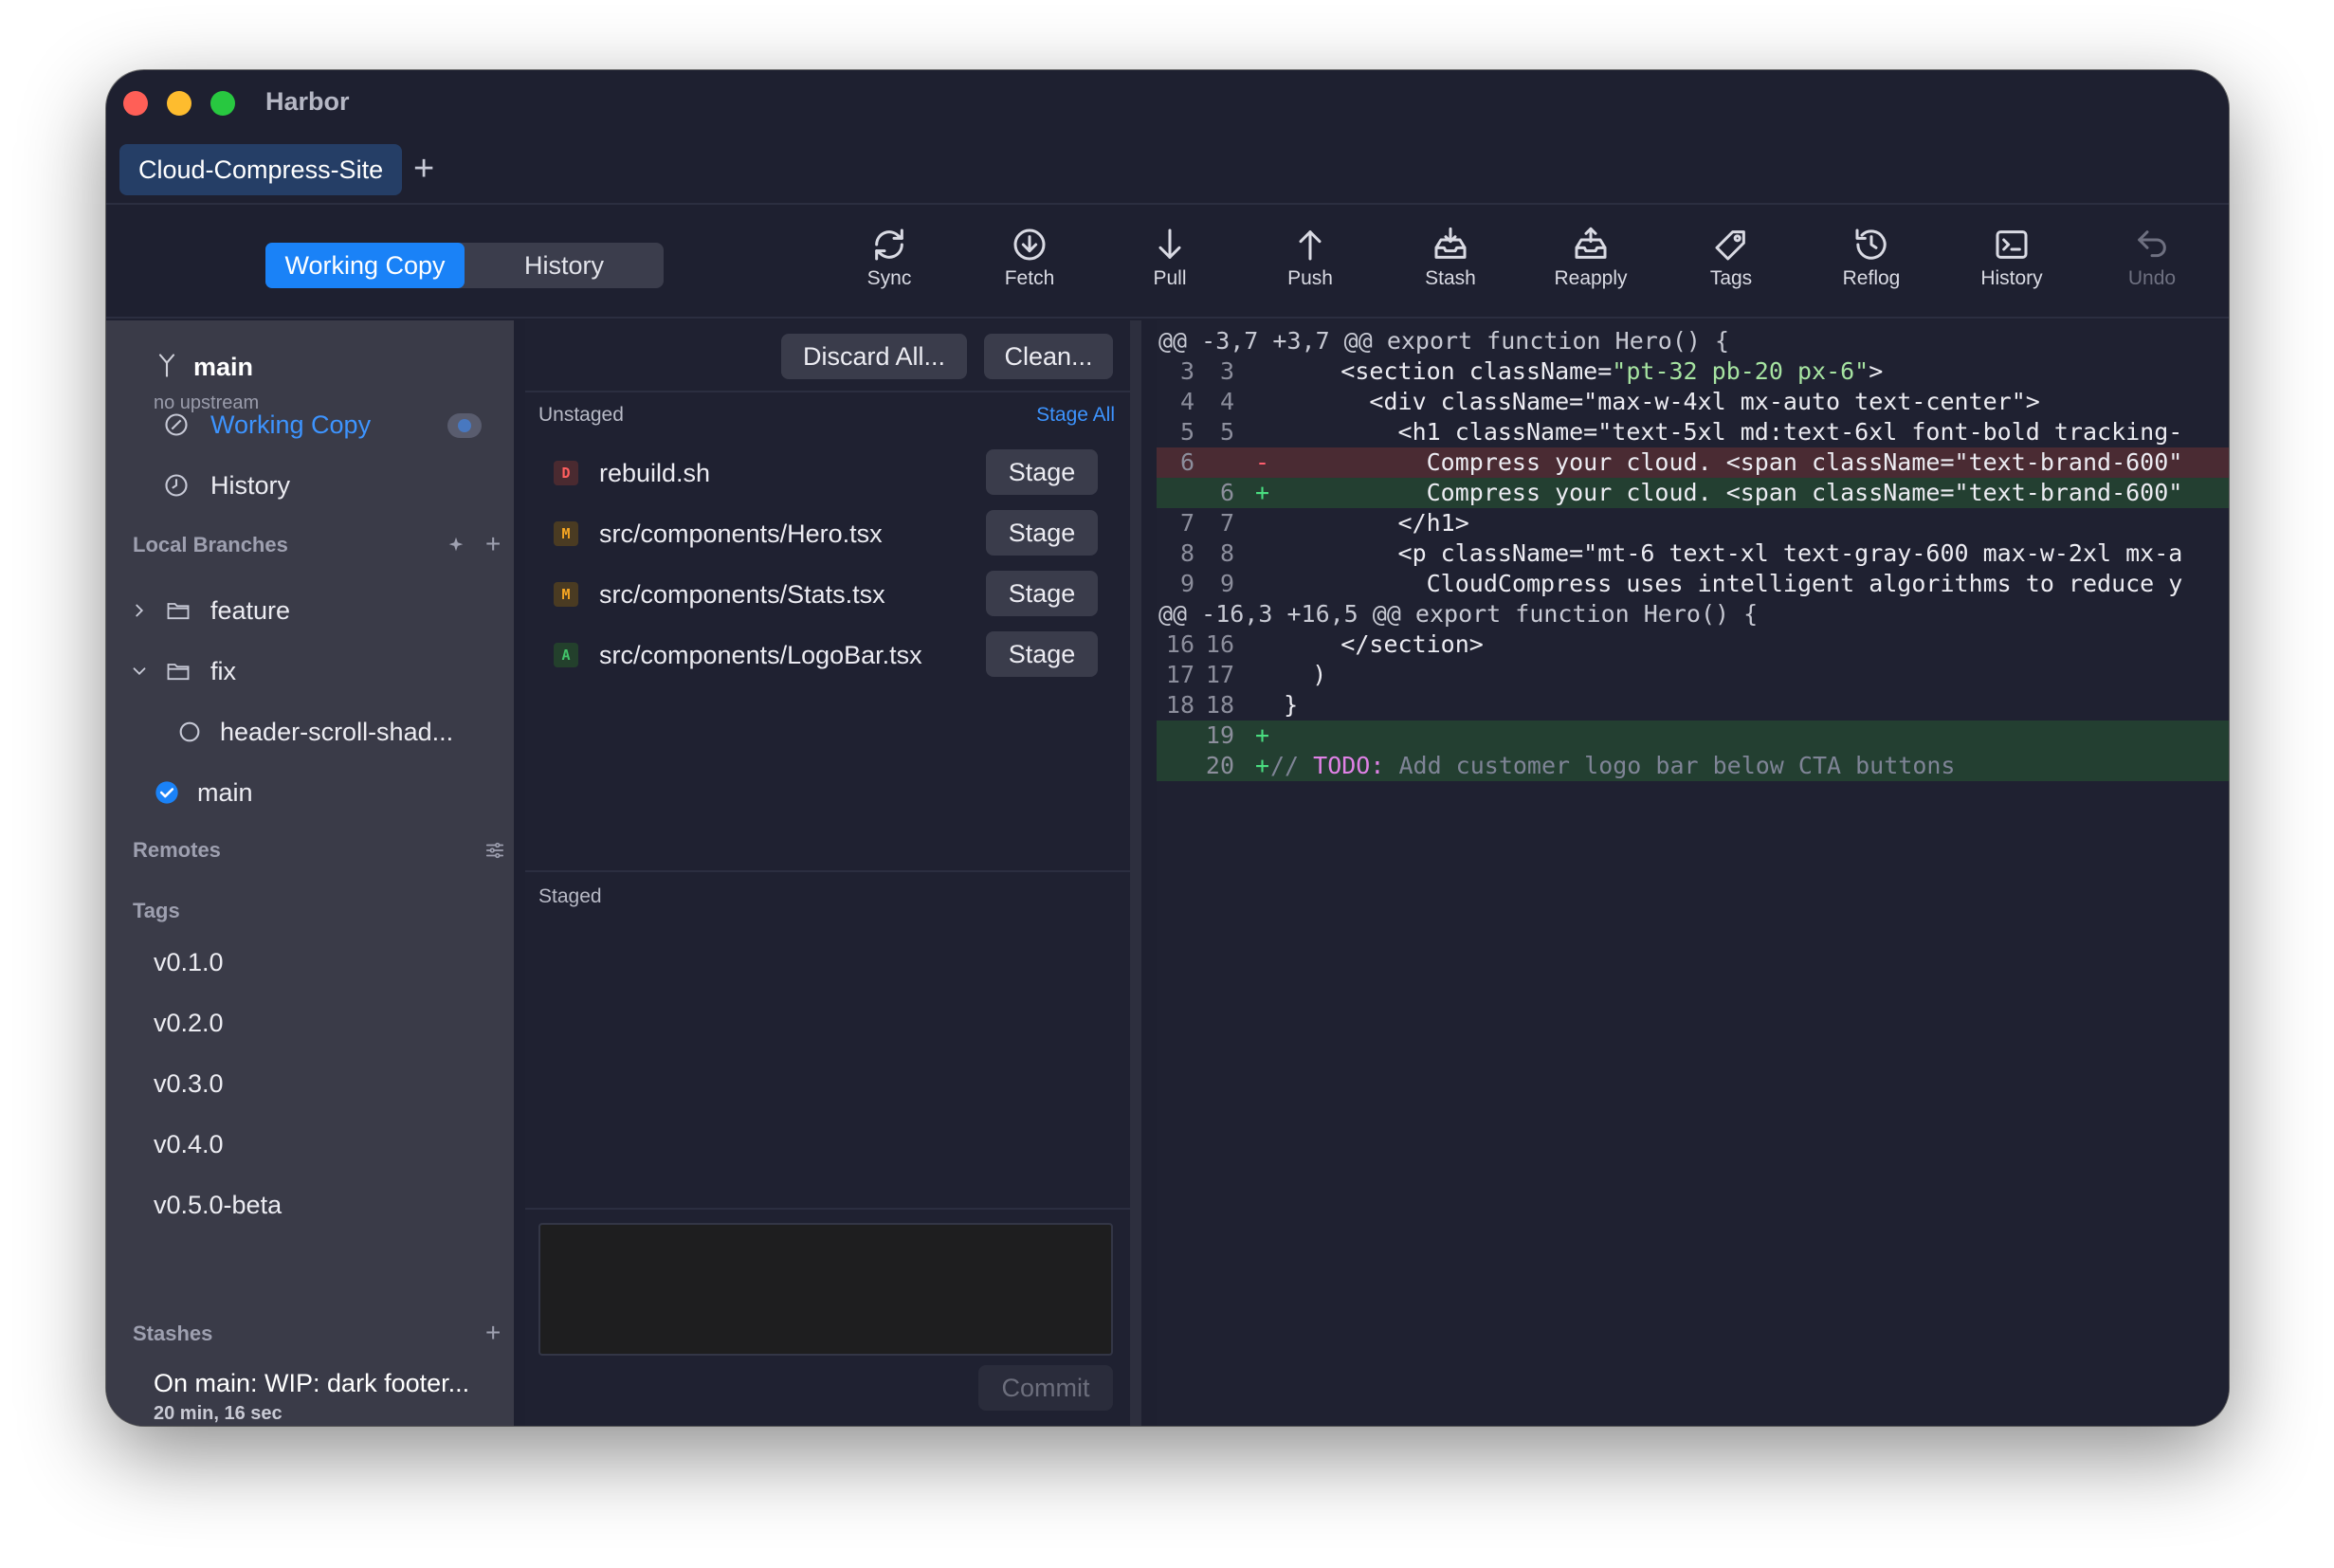  I want to click on new-line-number: 6, so click(1226, 492).